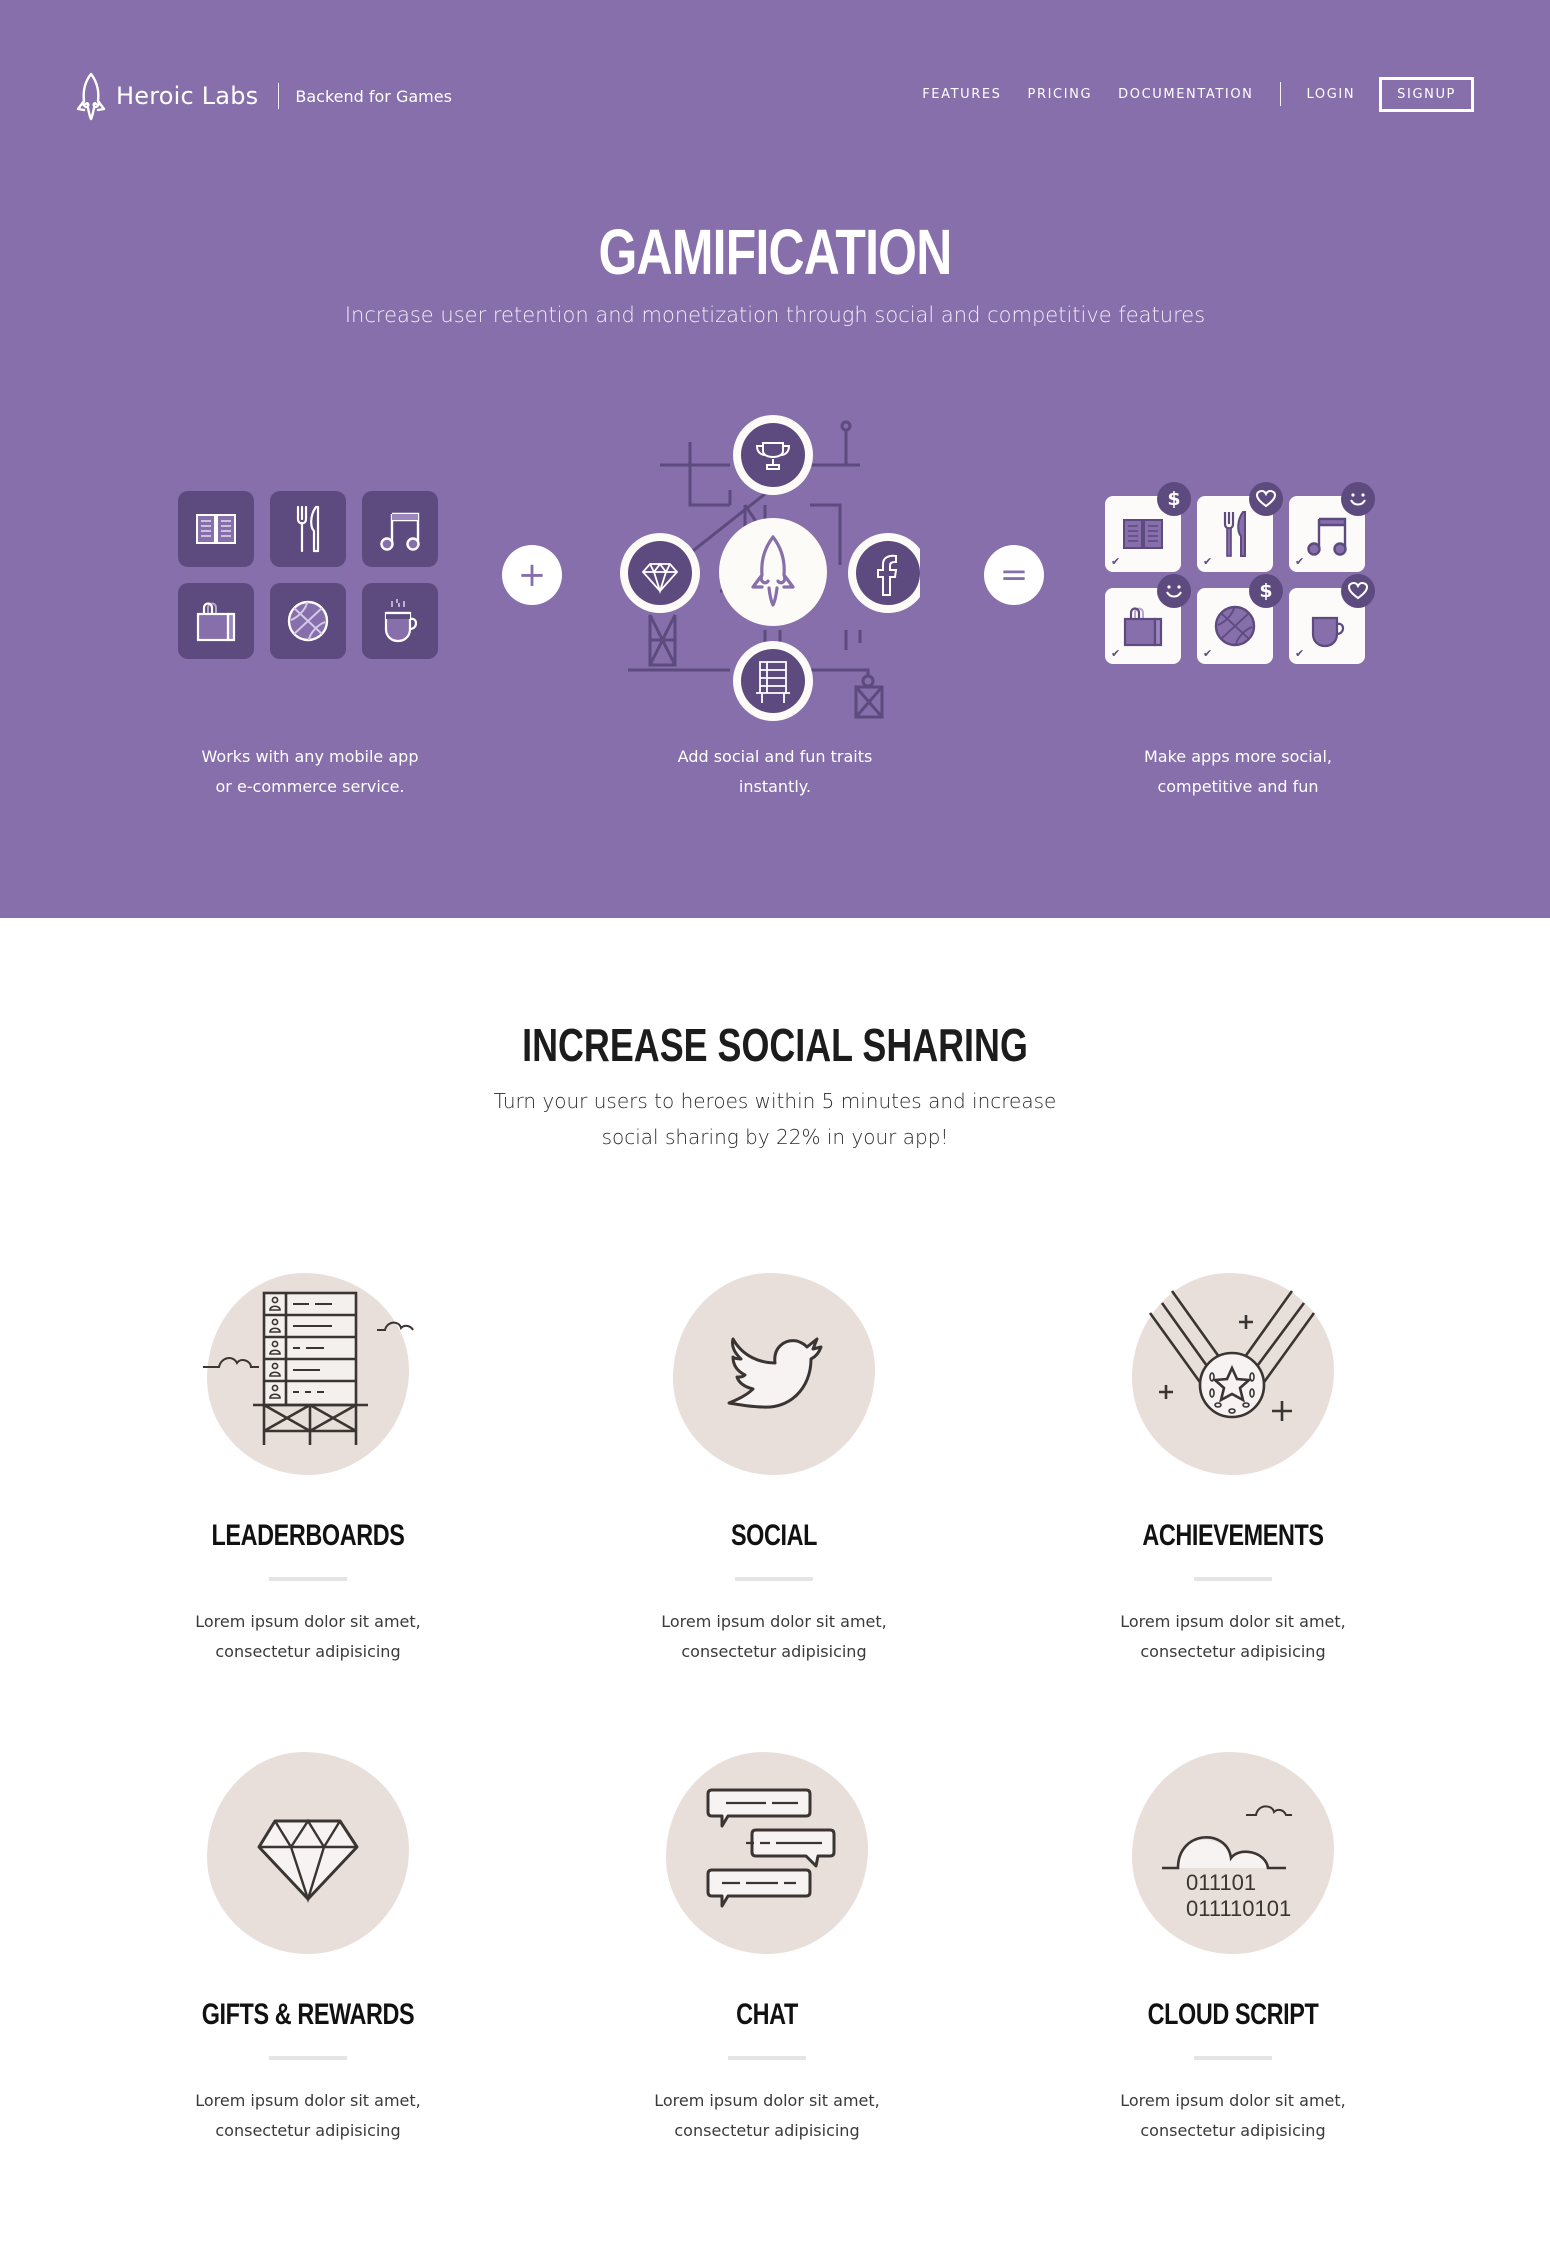  Describe the element at coordinates (1221, 1882) in the screenshot. I see `code-line: 011101` at that location.